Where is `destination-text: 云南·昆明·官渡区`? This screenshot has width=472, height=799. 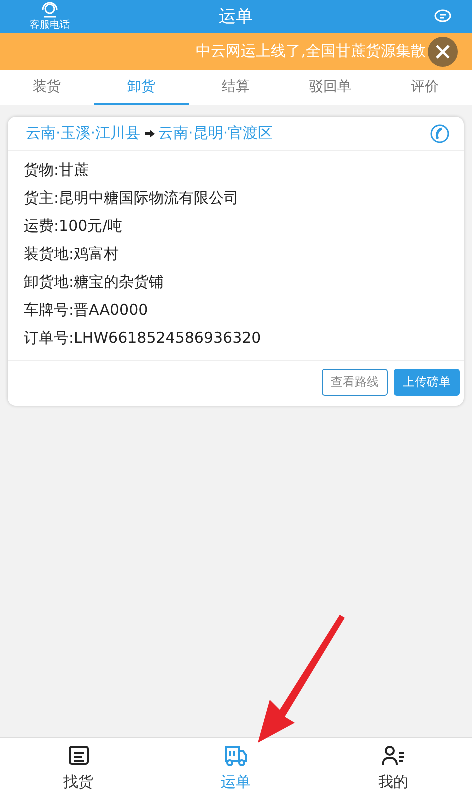 destination-text: 云南·昆明·官渡区 is located at coordinates (216, 133).